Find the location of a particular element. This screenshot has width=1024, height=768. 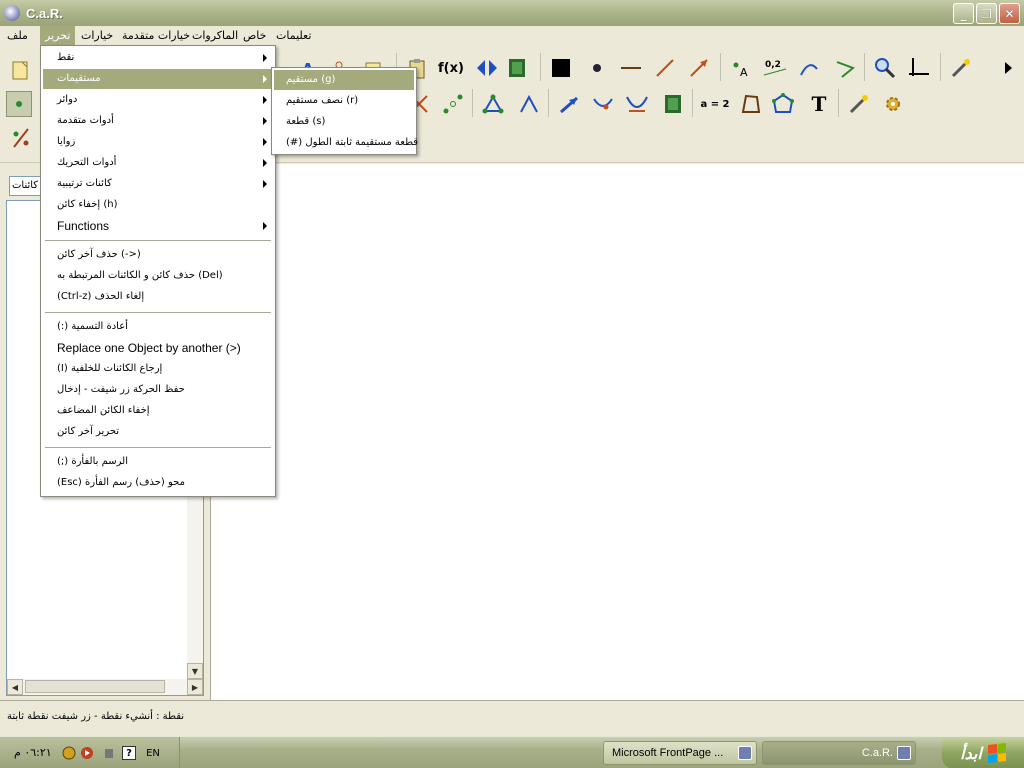

vector-icon is located at coordinates (699, 68).